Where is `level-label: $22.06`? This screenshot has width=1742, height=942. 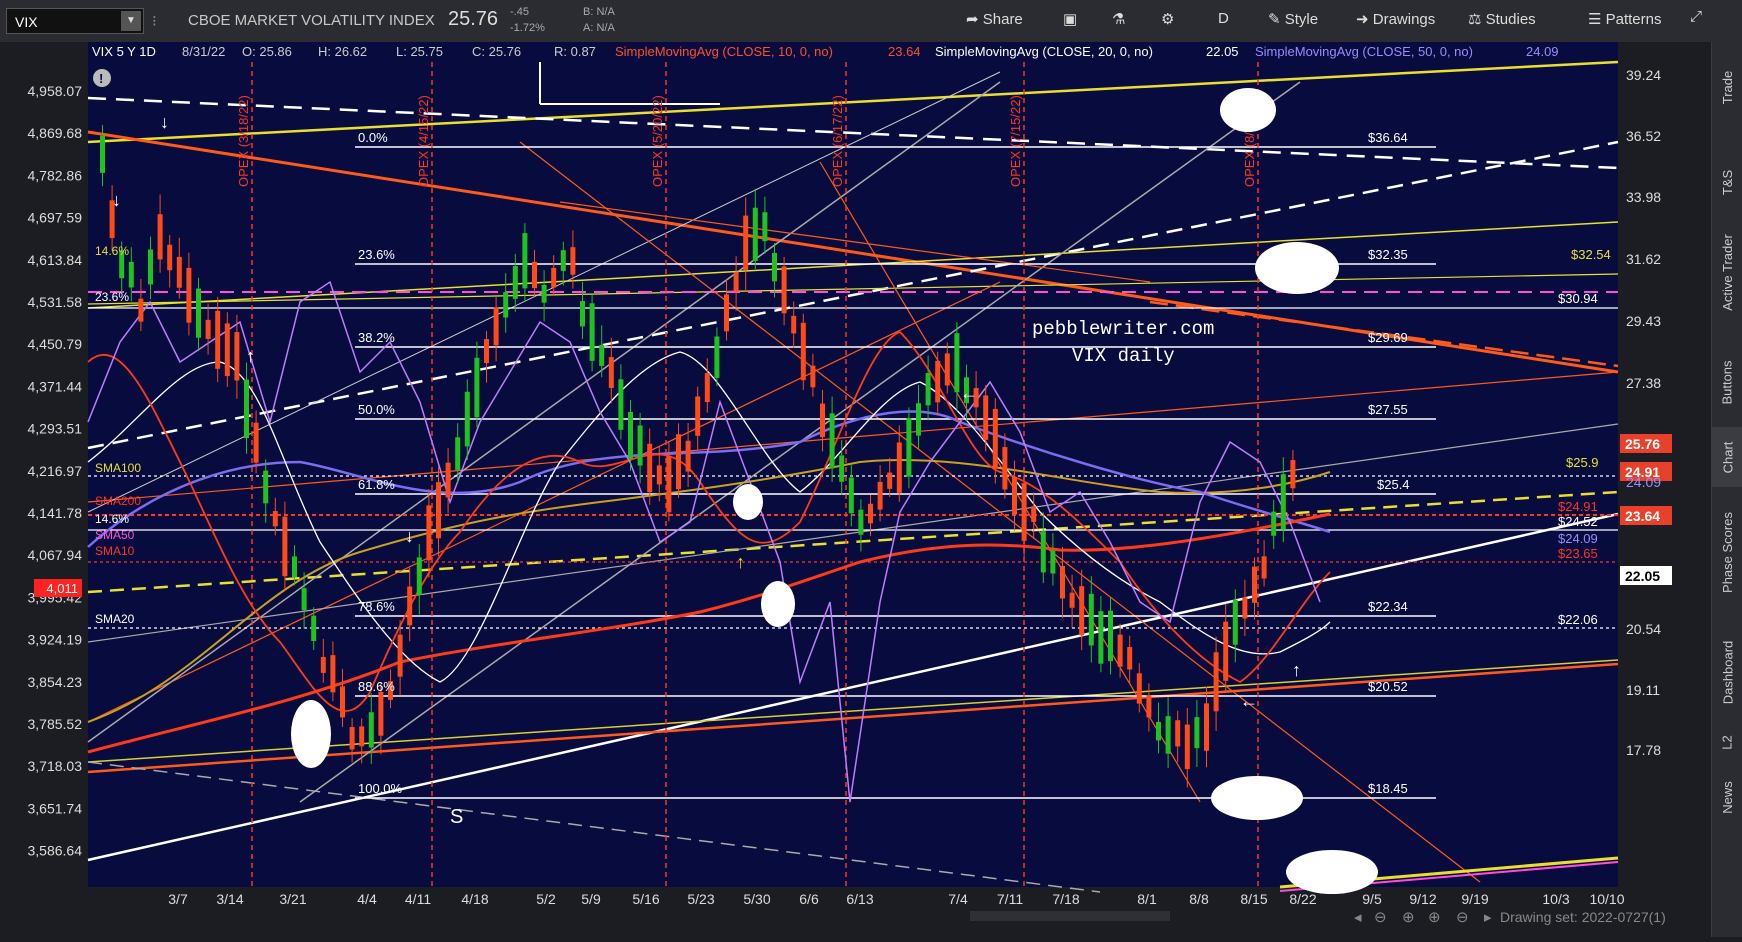
level-label: $22.06 is located at coordinates (1578, 619).